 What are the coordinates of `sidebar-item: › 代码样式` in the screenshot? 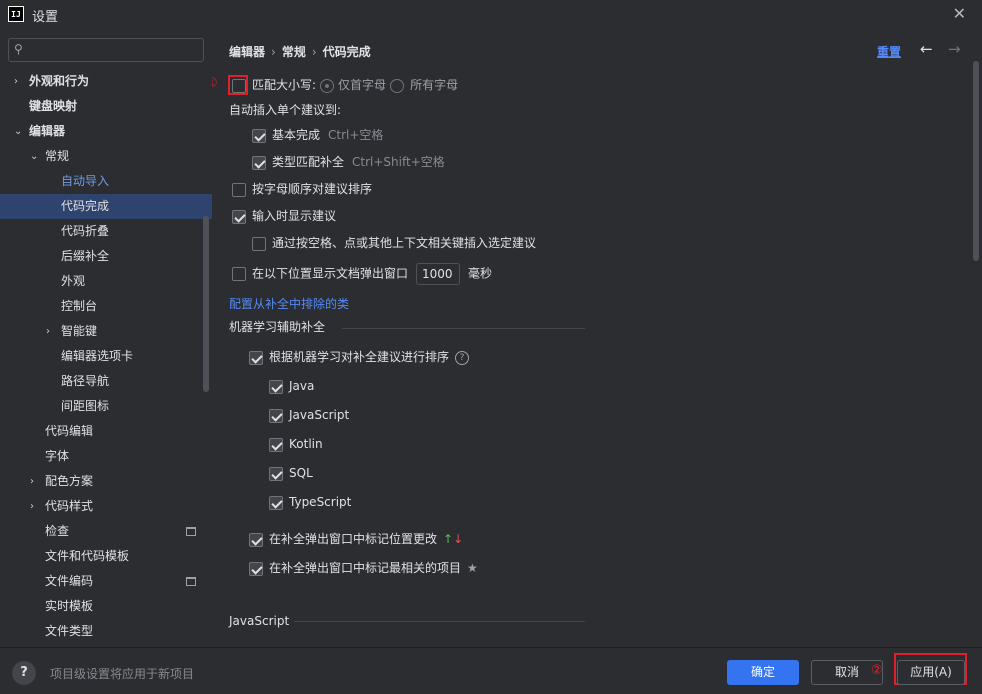 It's located at (106, 506).